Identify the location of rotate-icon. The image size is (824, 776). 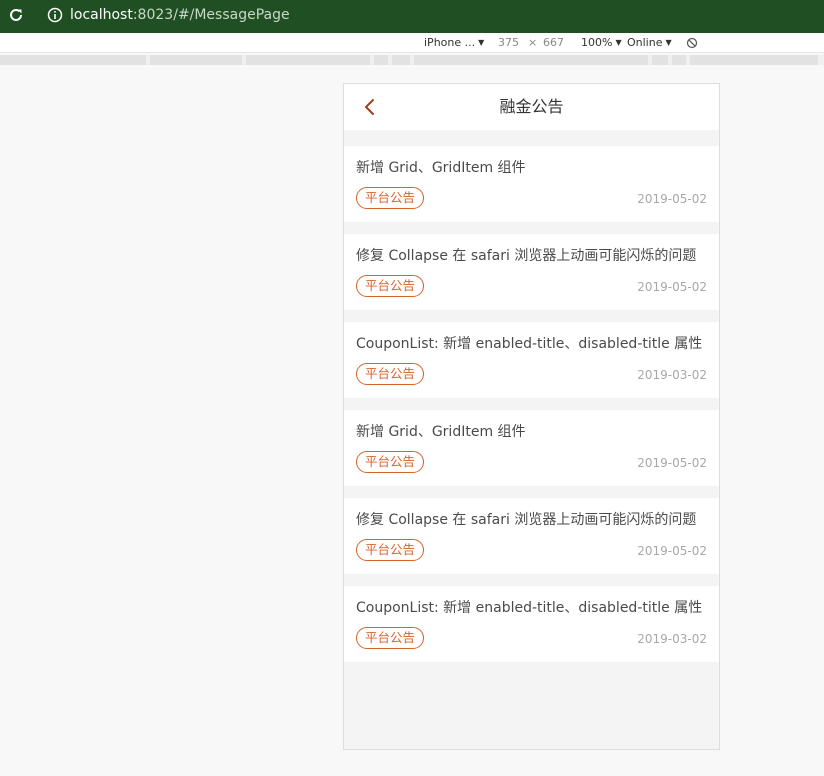
(692, 43).